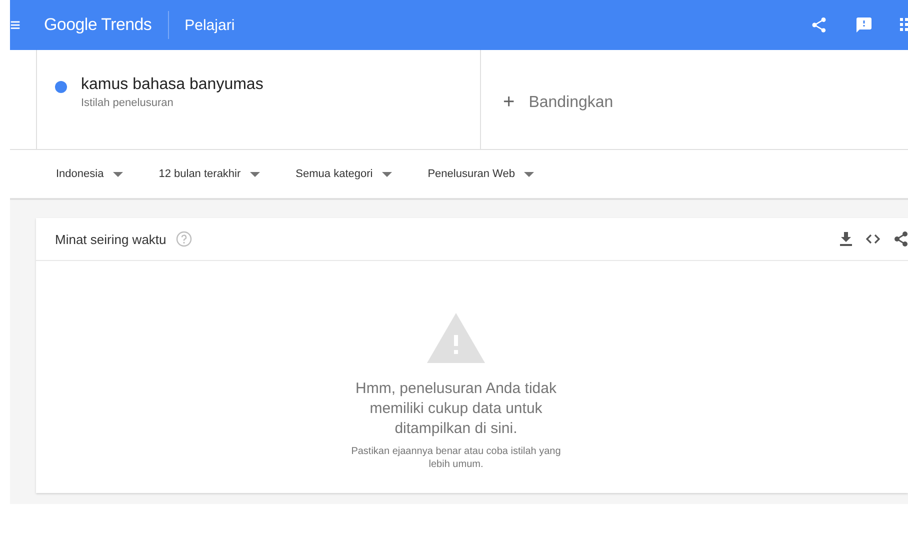  I want to click on term-subtitle: Istilah penelusuran, so click(127, 103).